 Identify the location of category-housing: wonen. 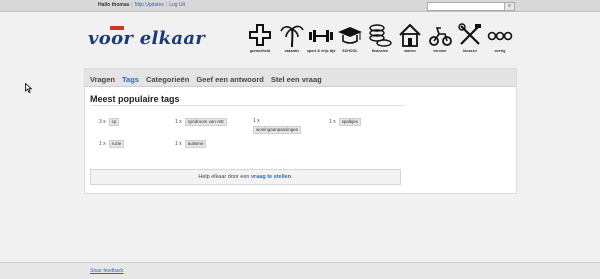
(410, 39).